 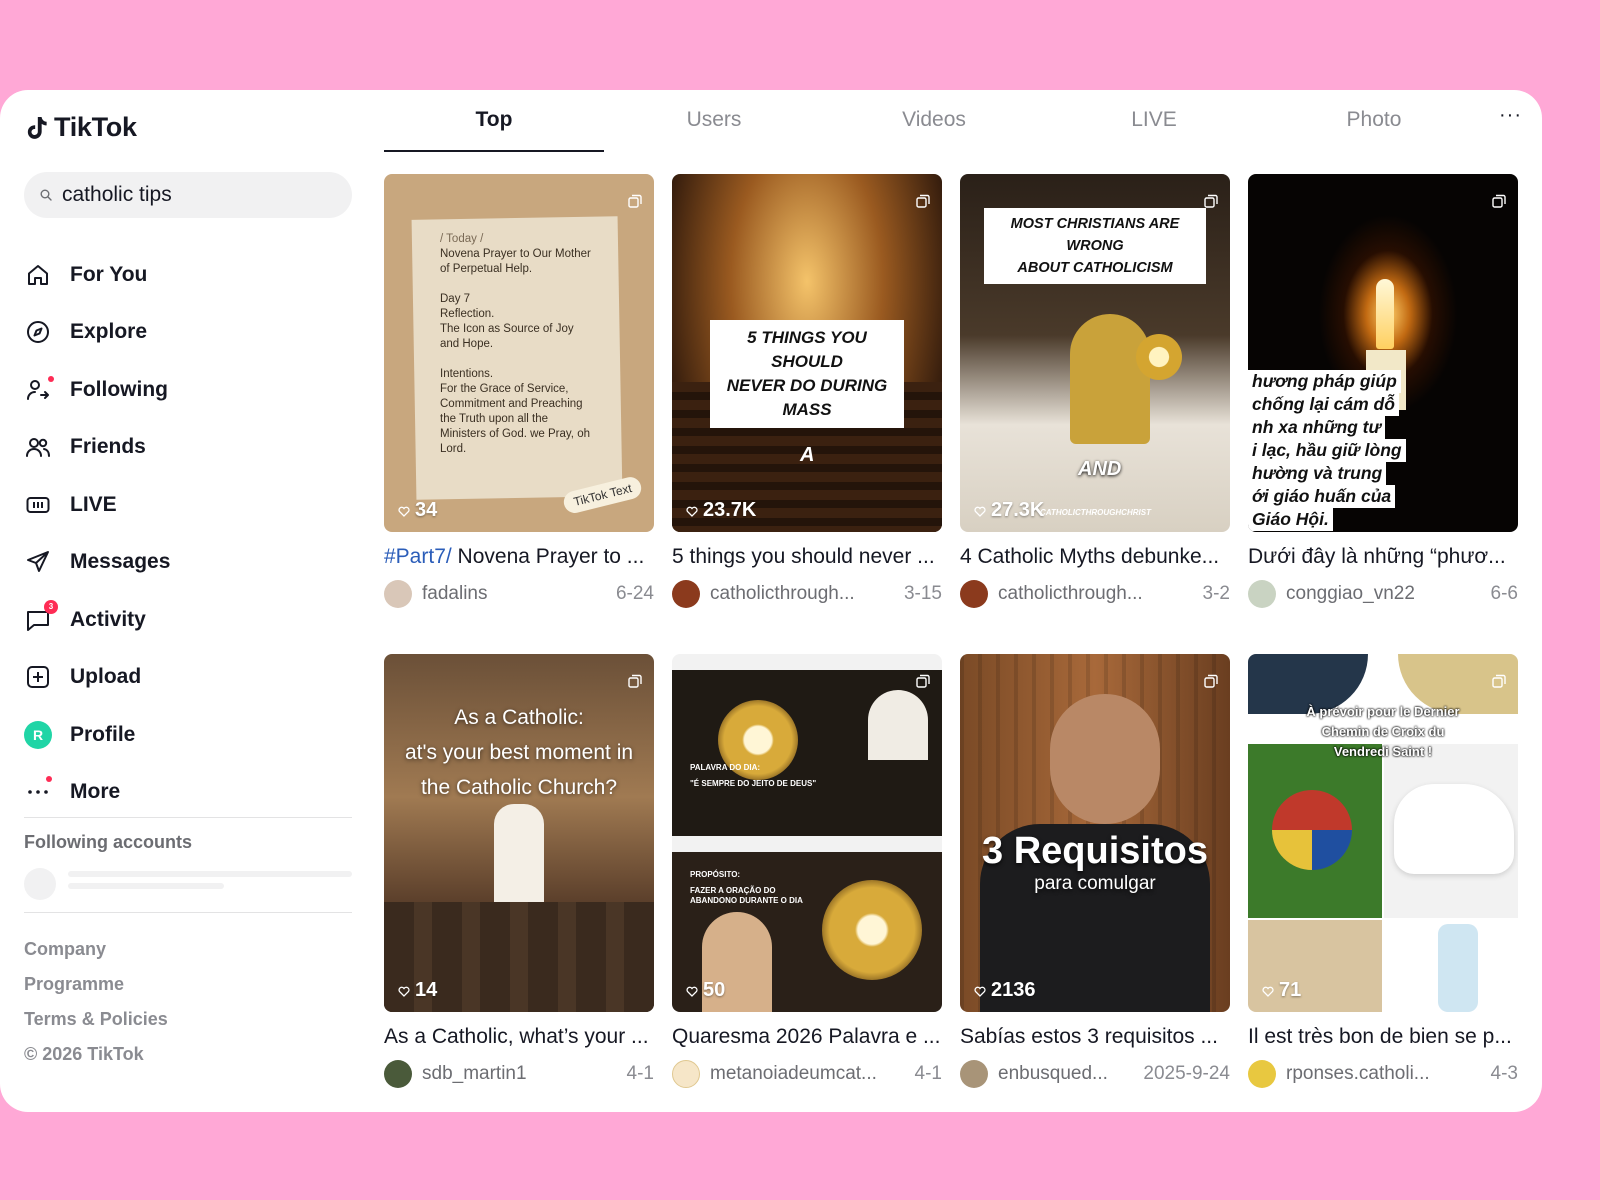 I want to click on user-follow-icon, so click(x=39, y=389).